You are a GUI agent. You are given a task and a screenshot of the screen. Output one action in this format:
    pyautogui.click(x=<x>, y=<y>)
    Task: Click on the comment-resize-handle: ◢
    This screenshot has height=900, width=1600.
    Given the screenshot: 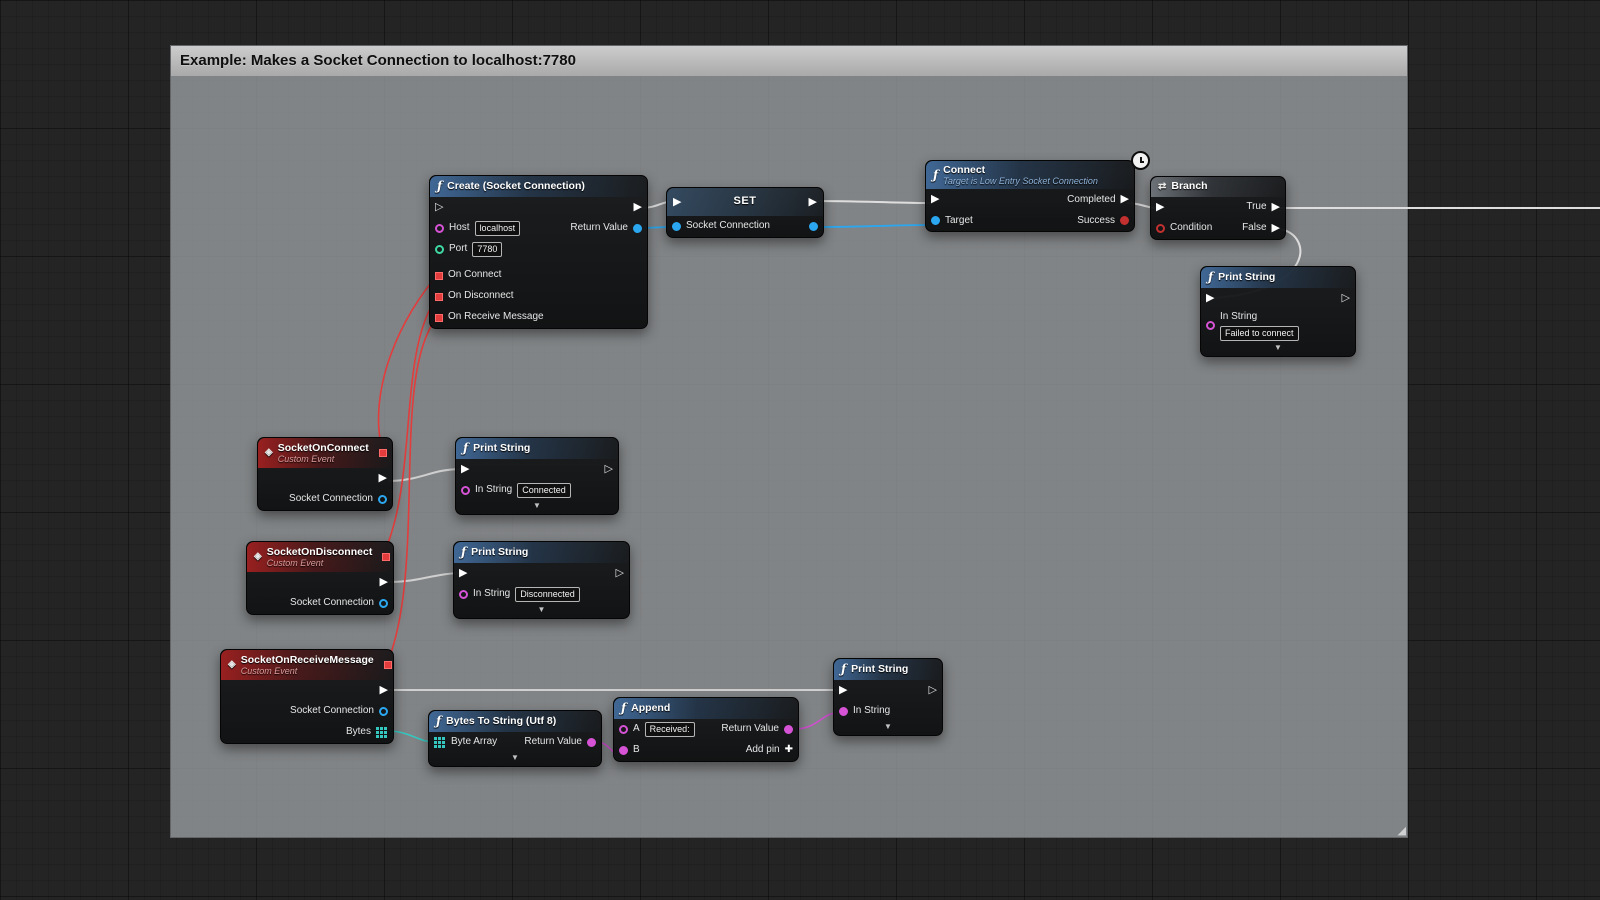 What is the action you would take?
    pyautogui.click(x=1402, y=830)
    